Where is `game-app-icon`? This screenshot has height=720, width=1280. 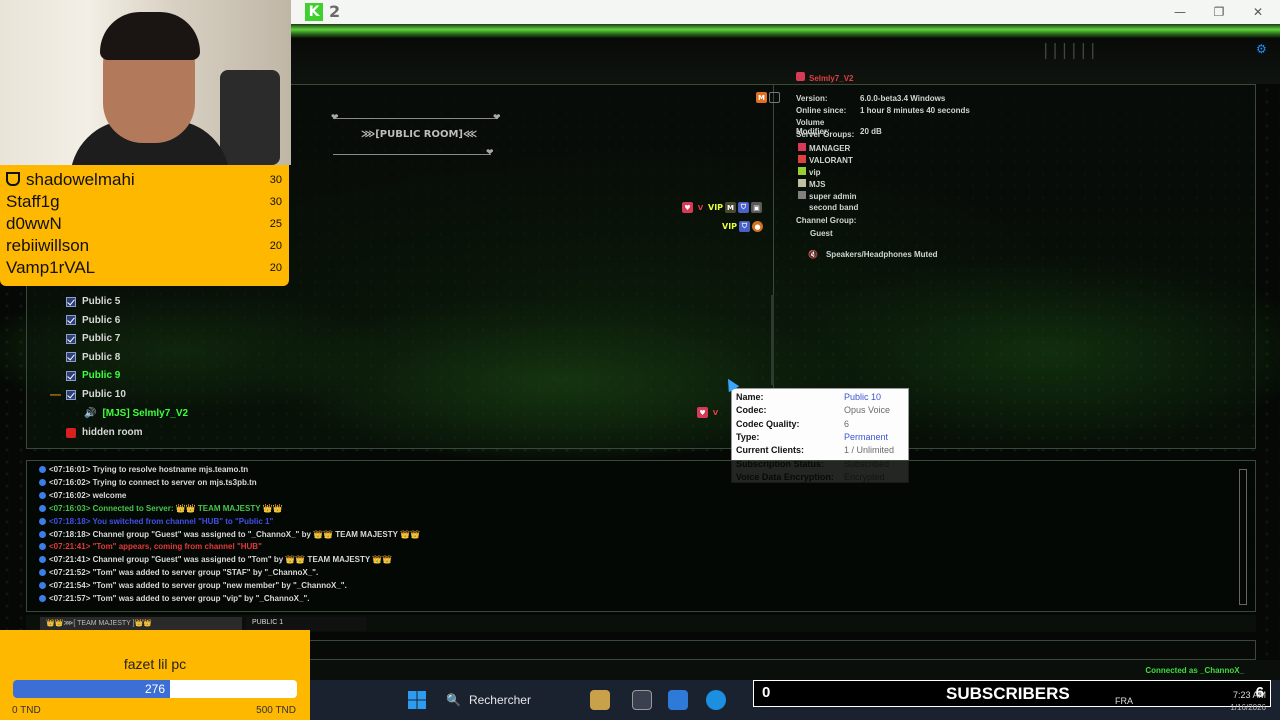 game-app-icon is located at coordinates (600, 700).